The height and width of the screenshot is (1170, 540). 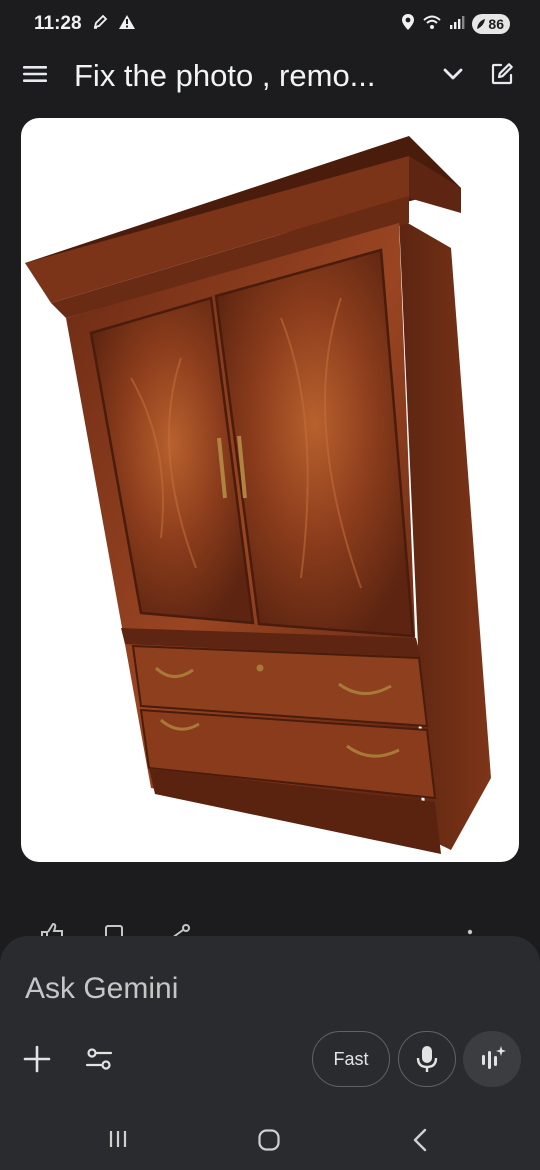 I want to click on microphone-icon, so click(x=427, y=1059).